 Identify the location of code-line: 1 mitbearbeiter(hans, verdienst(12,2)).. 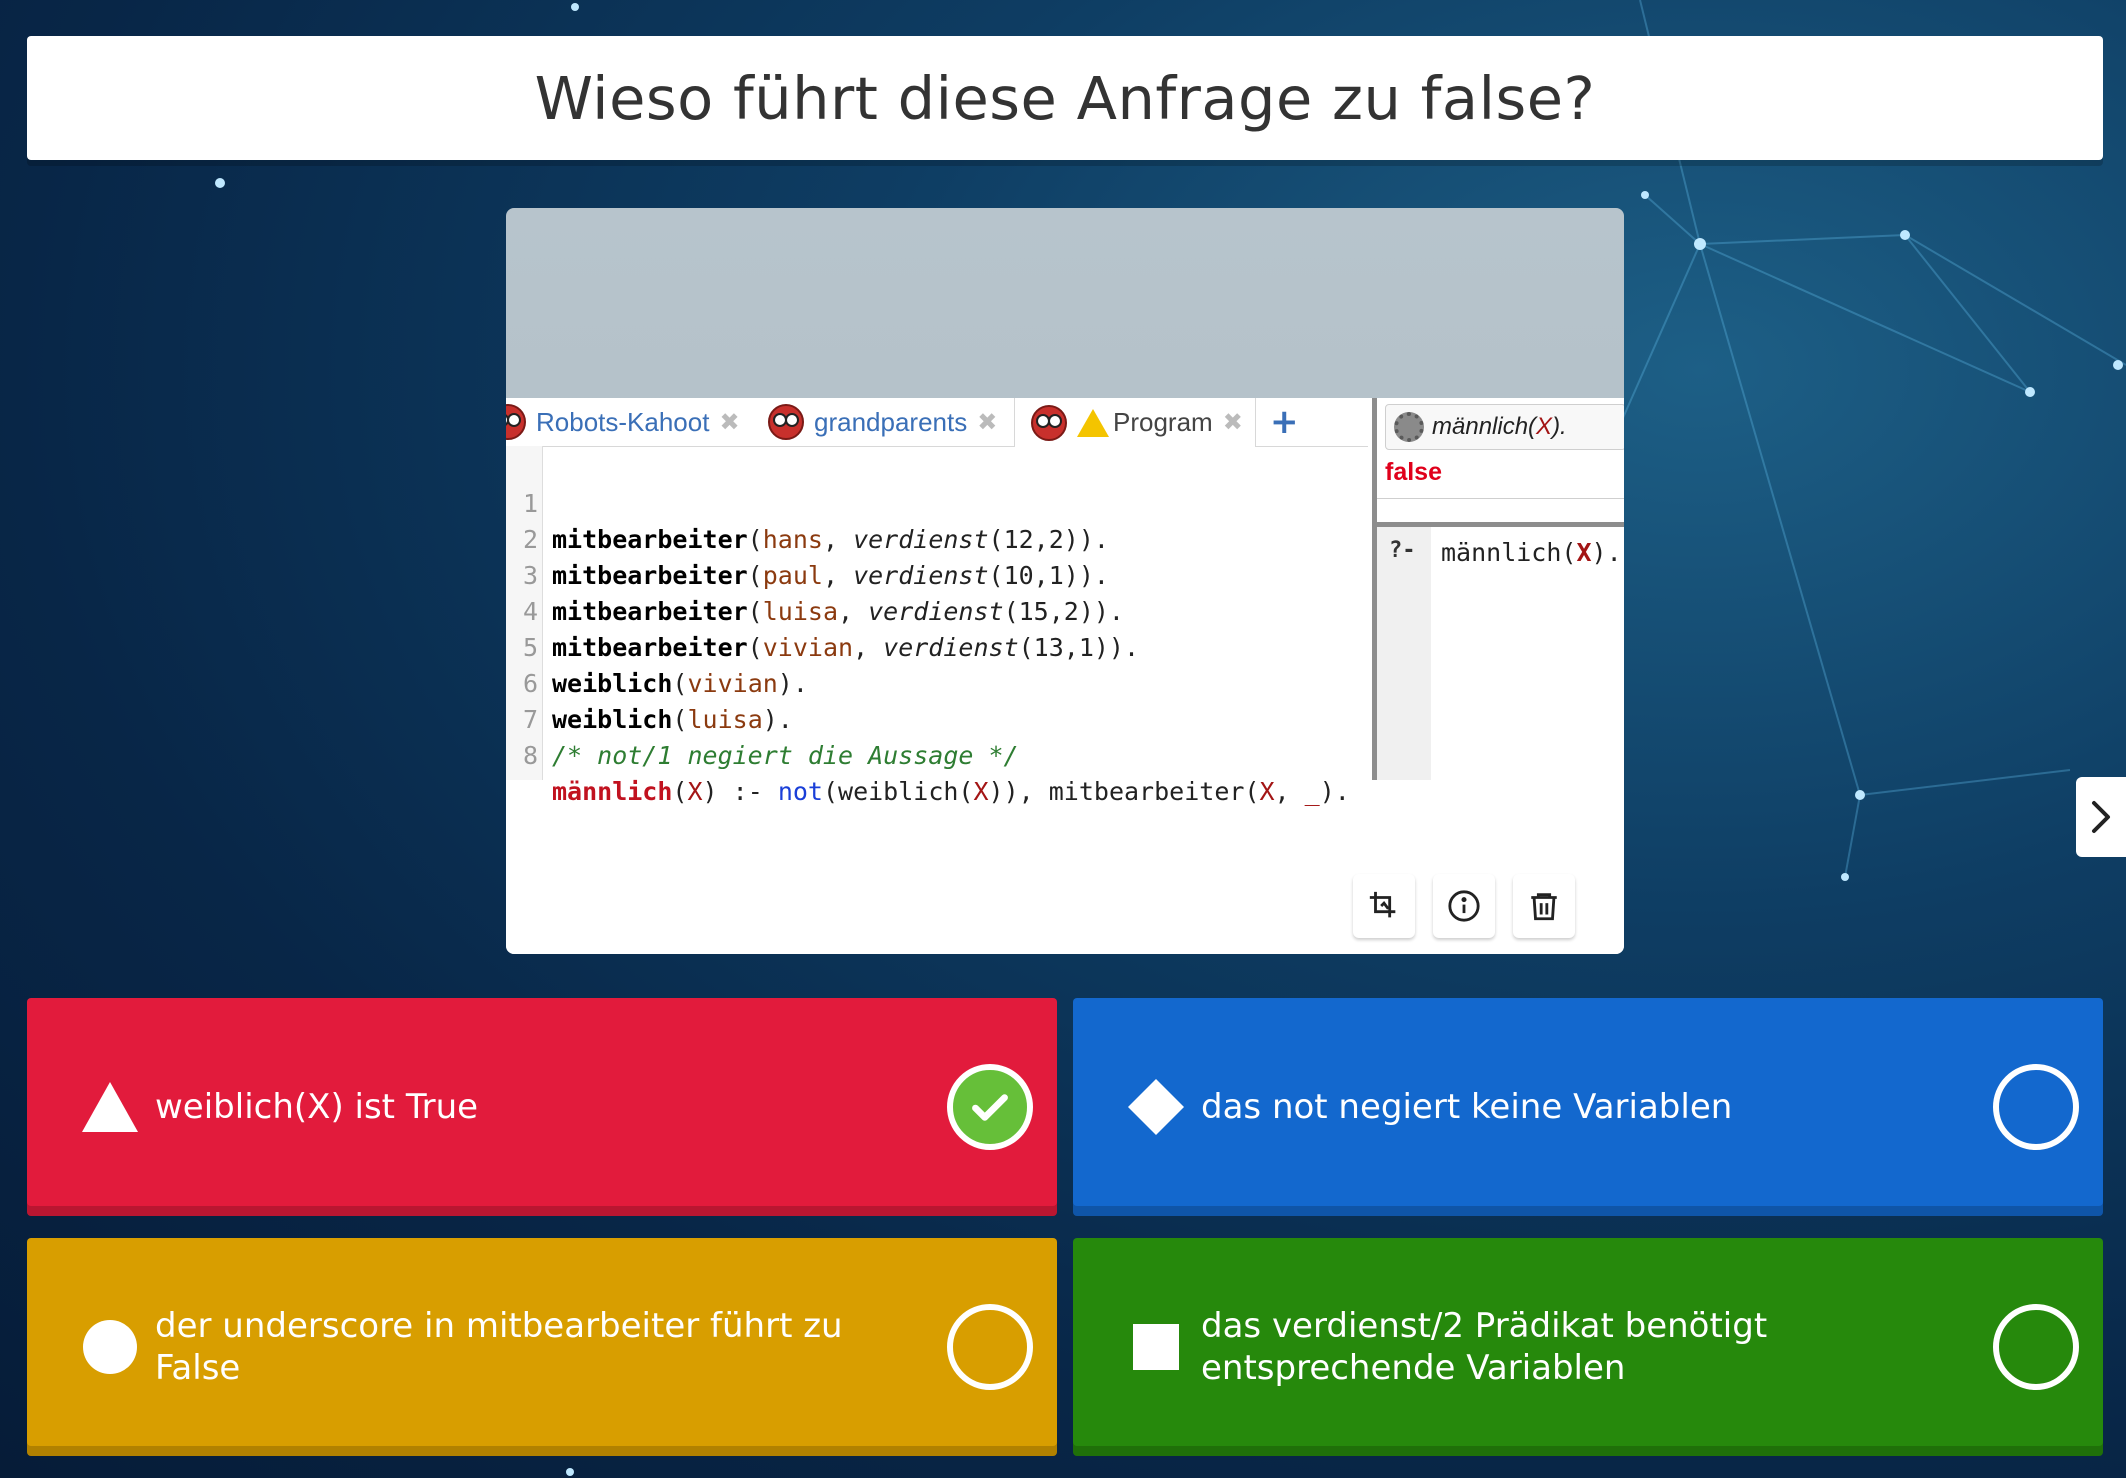
(815, 521).